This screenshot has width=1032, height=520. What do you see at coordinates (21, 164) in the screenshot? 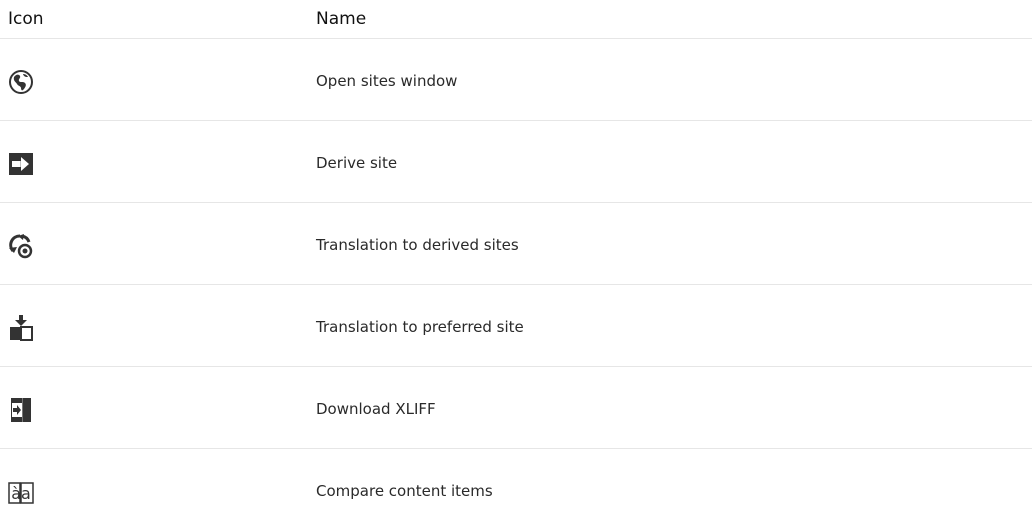
I see `derive-site-icon` at bounding box center [21, 164].